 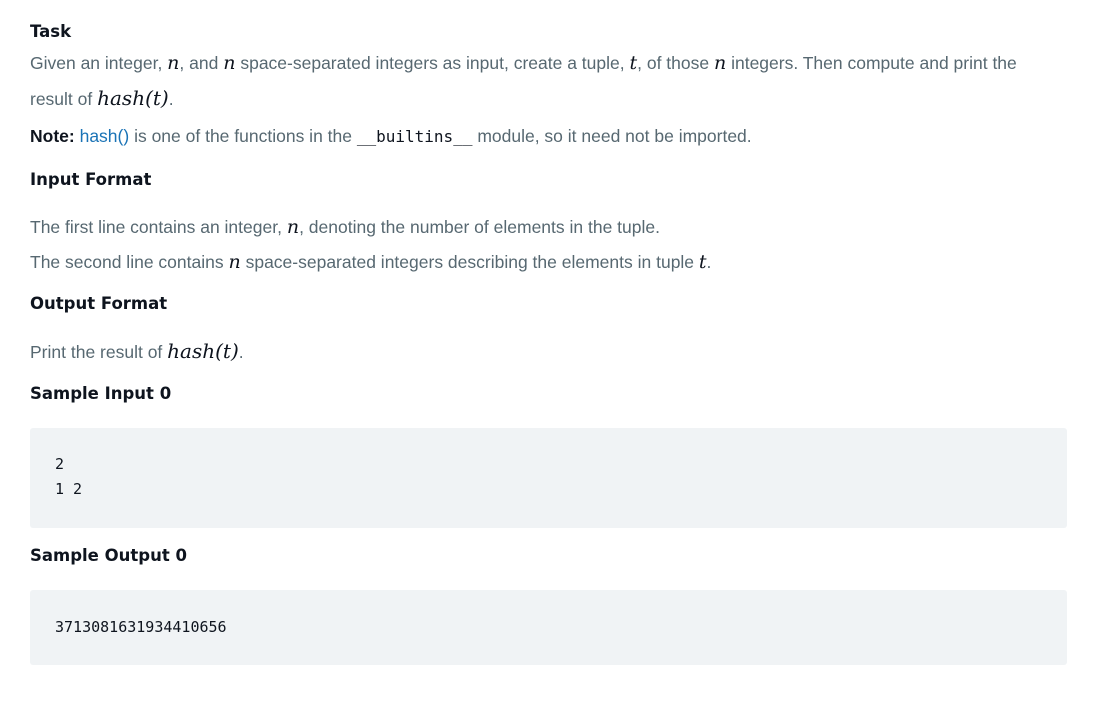 I want to click on output-format-description: Print the result of hash(t)., so click(x=137, y=351).